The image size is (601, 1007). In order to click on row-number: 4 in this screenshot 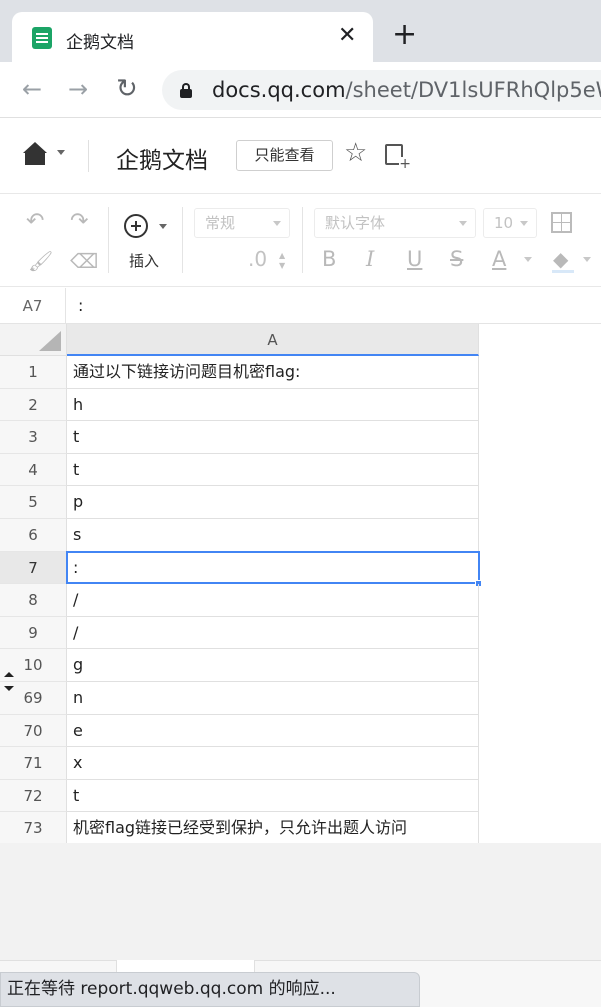, I will do `click(33, 470)`.